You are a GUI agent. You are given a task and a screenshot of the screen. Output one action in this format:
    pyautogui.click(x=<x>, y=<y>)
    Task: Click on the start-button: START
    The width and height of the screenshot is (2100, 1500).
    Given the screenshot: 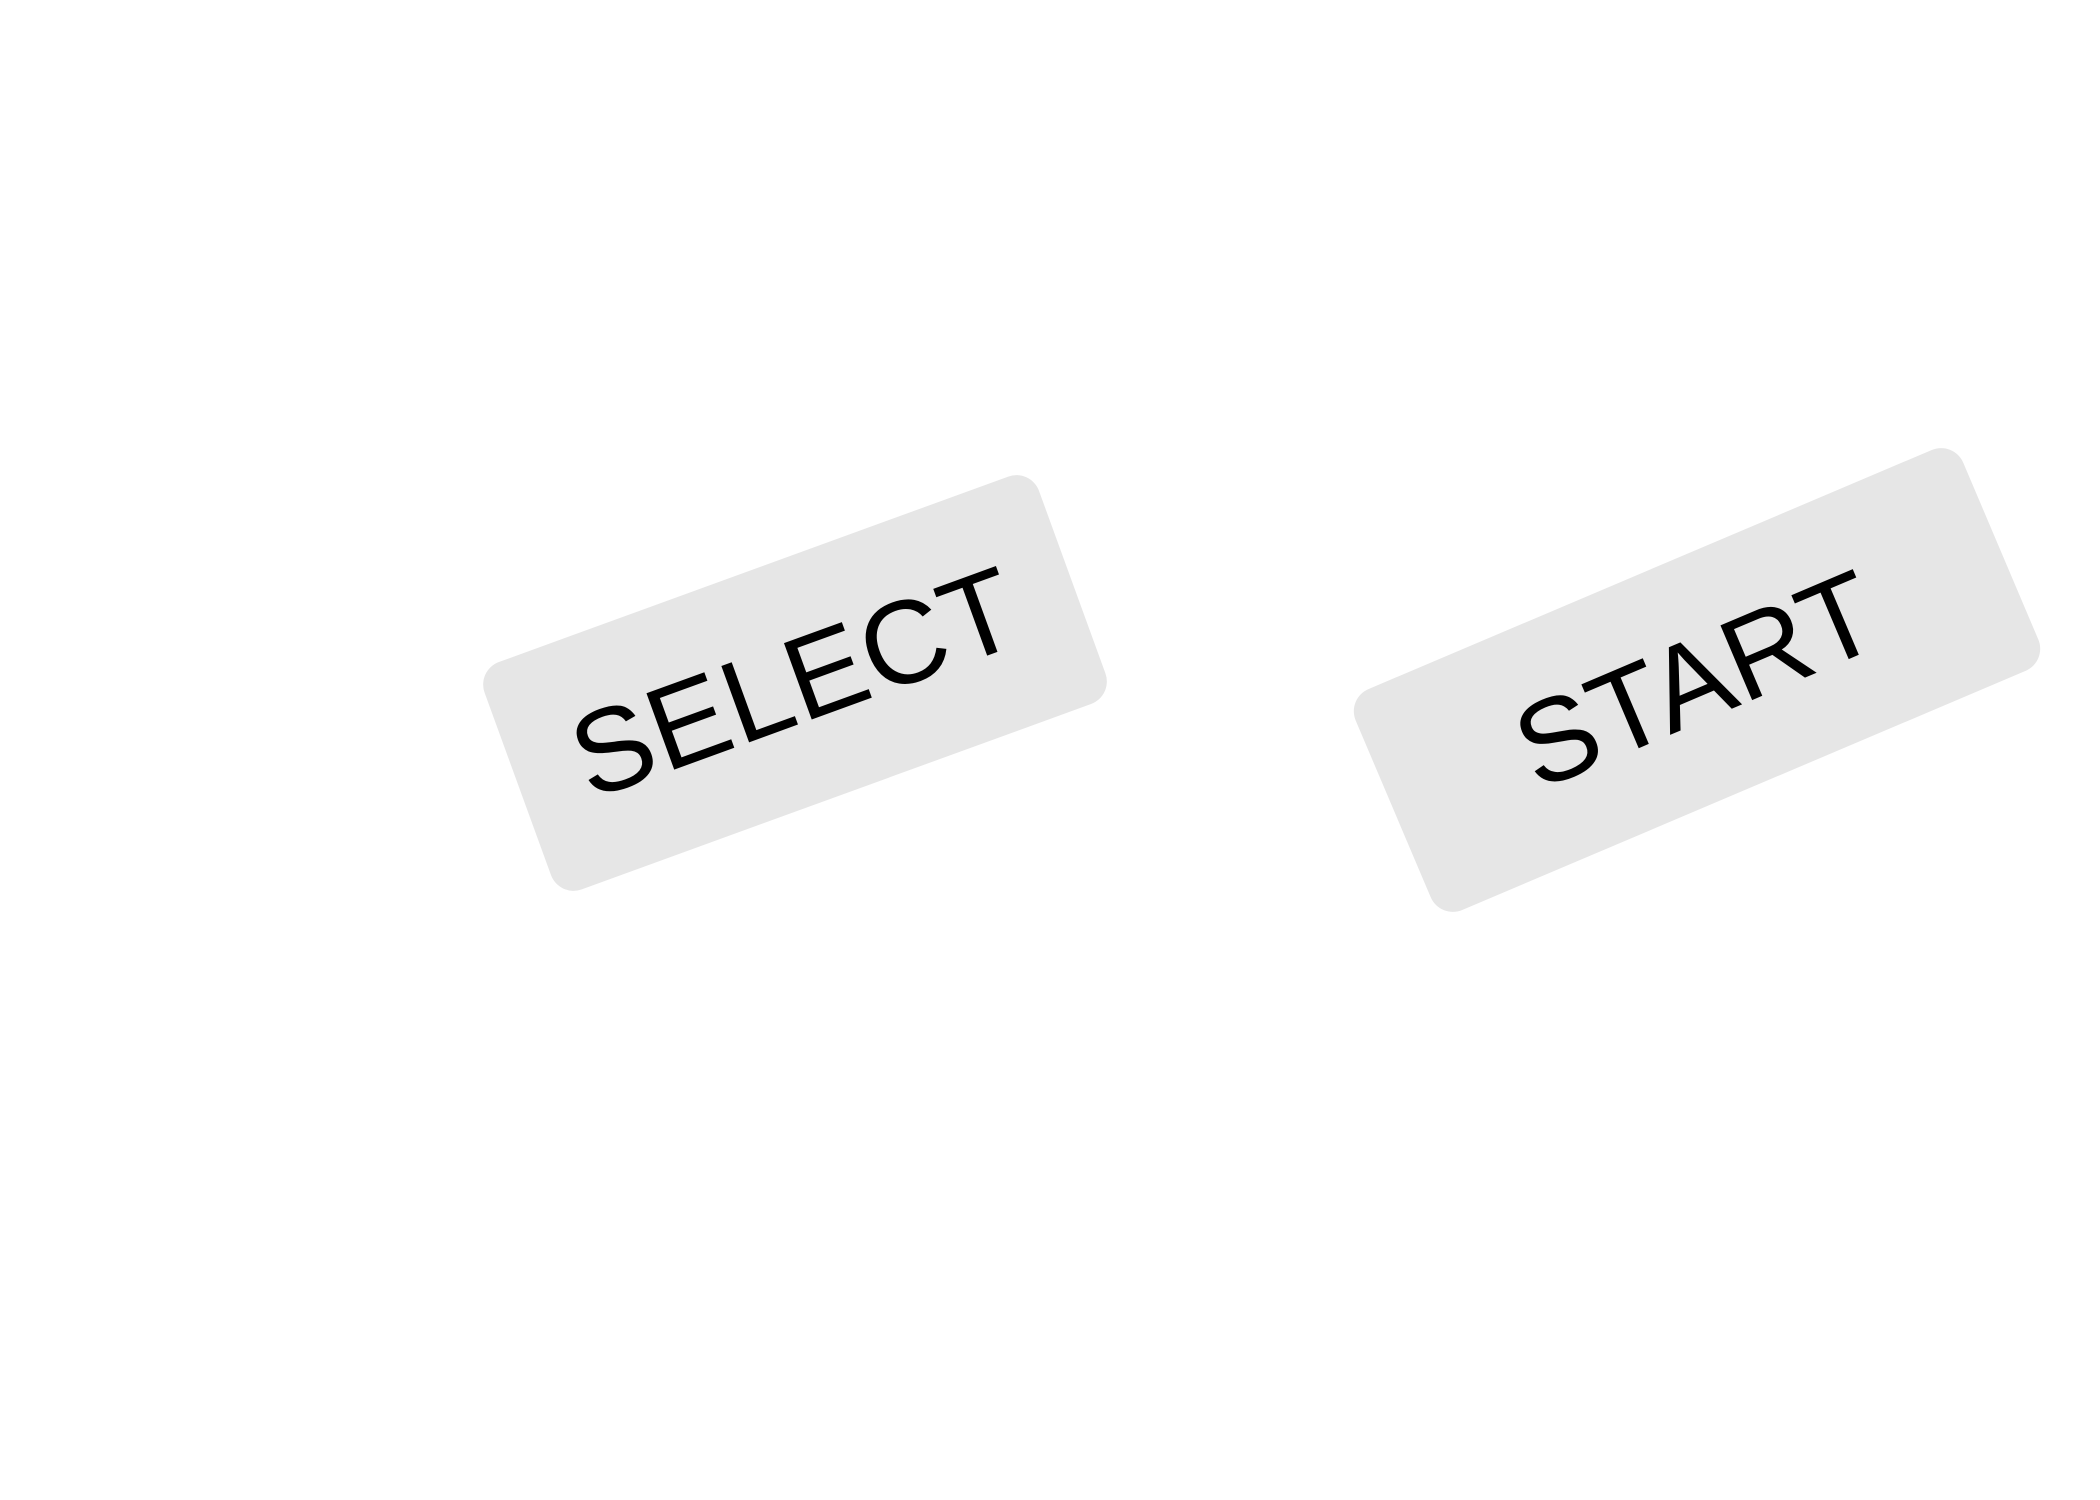 What is the action you would take?
    pyautogui.click(x=1697, y=680)
    